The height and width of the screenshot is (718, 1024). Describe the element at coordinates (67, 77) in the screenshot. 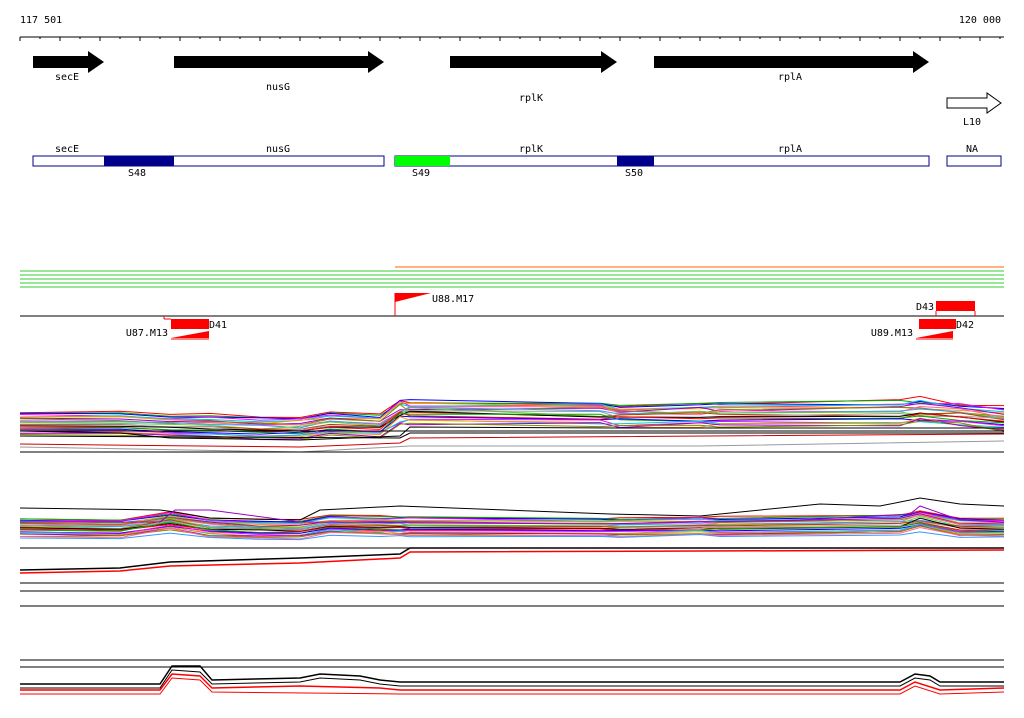

I see `gene-label: secE` at that location.